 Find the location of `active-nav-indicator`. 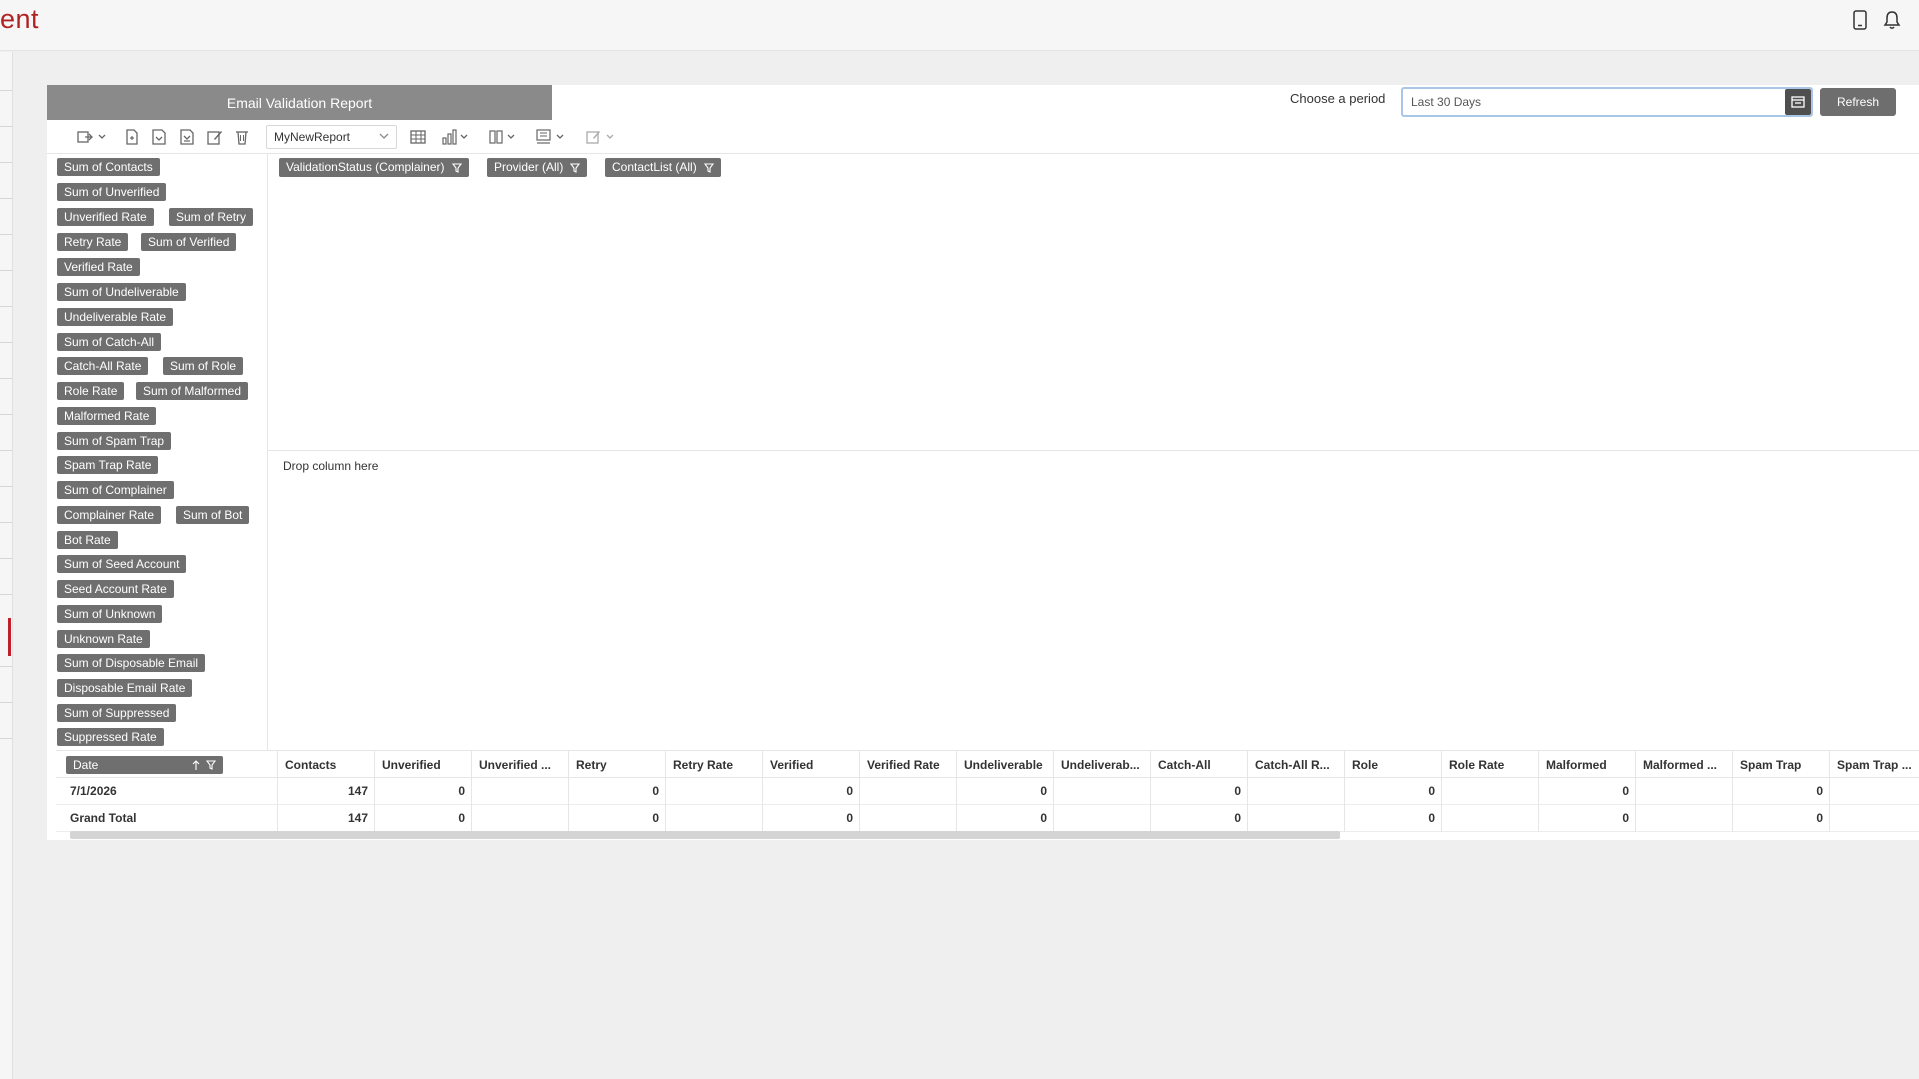

active-nav-indicator is located at coordinates (9, 637).